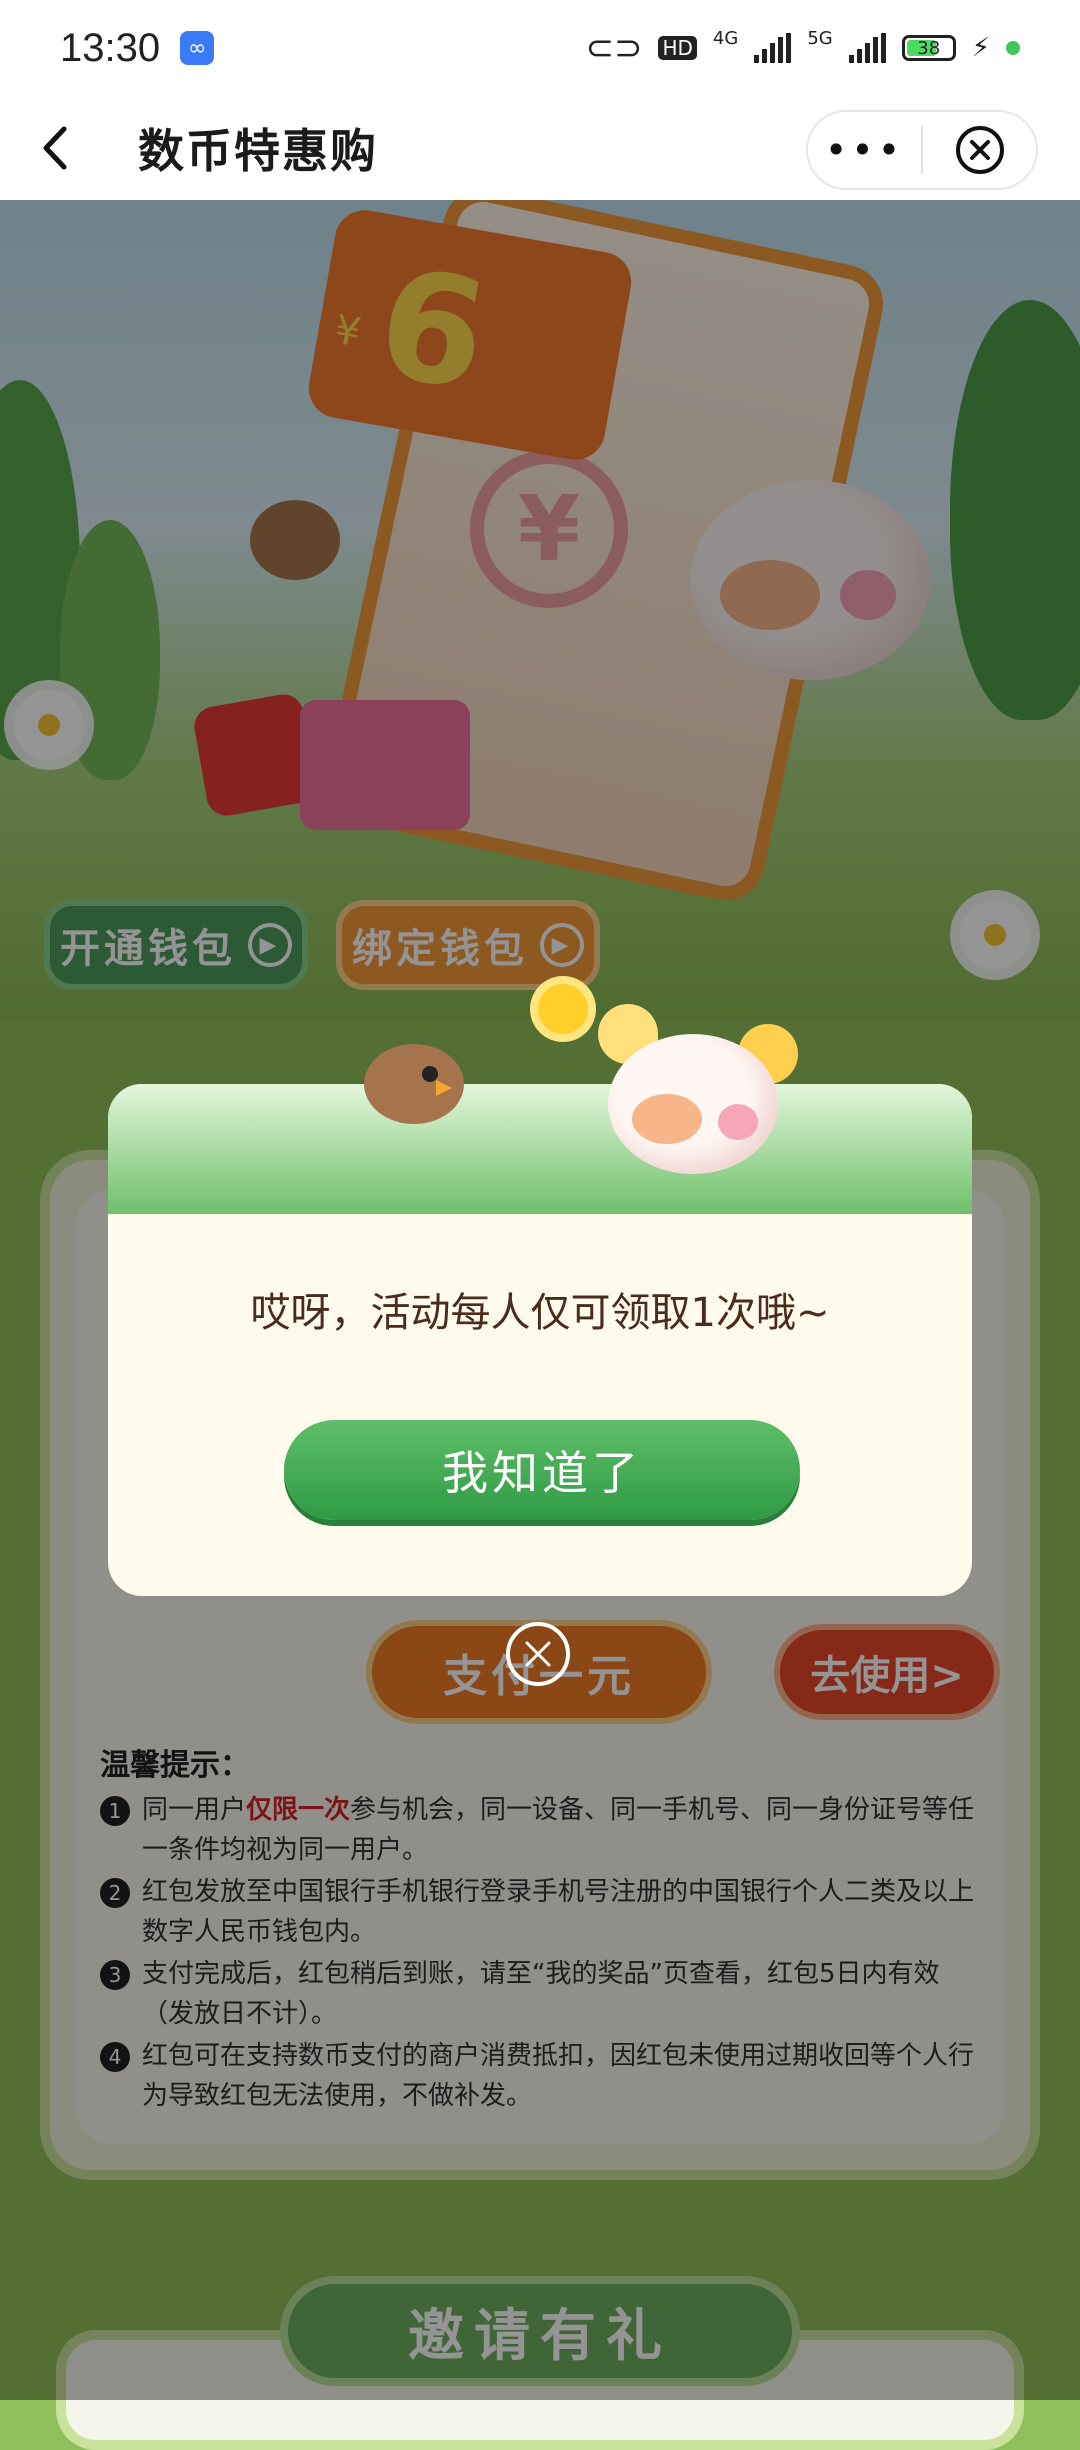 The image size is (1080, 2450). I want to click on chevron-left-icon, so click(55, 148).